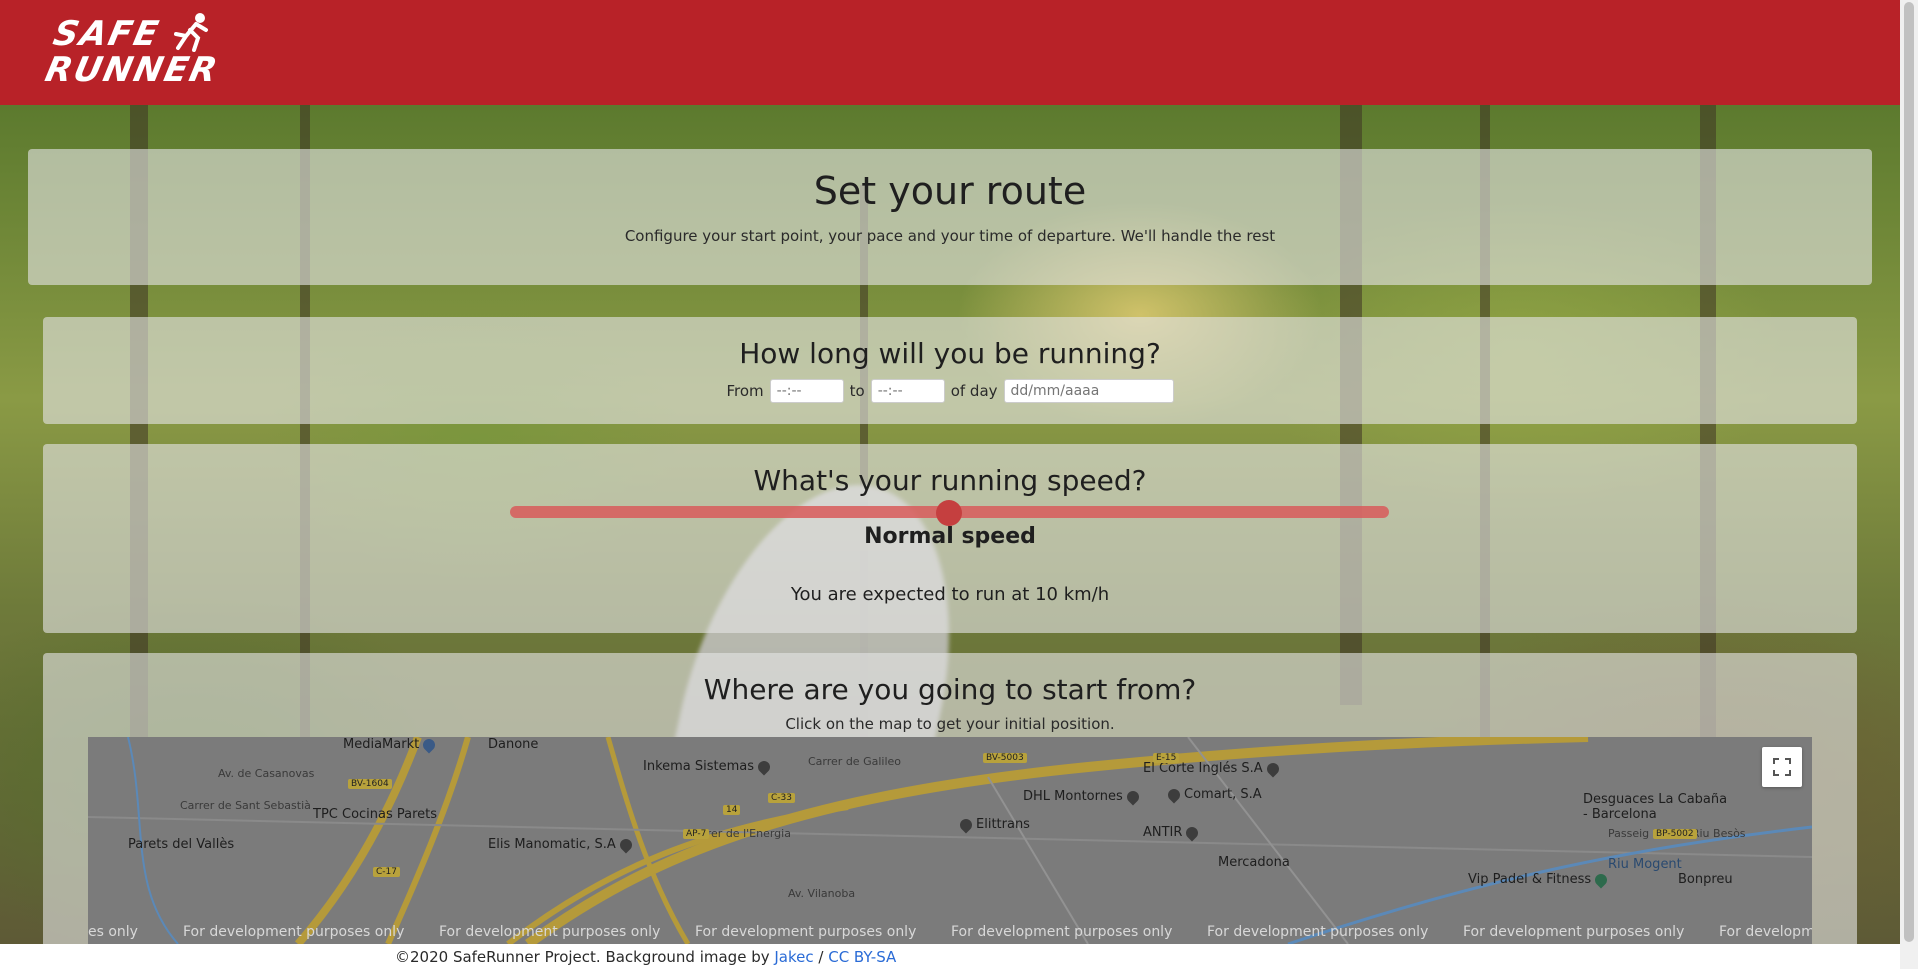 The width and height of the screenshot is (1918, 969). What do you see at coordinates (106, 34) in the screenshot?
I see `logo-text-line1: SAFE` at bounding box center [106, 34].